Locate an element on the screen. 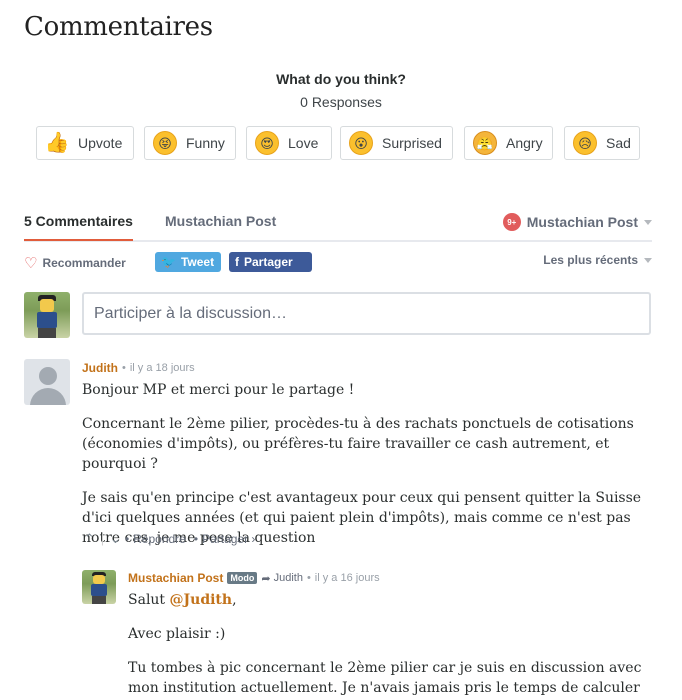  upvote-icon: ⌃ is located at coordinates (89, 539).